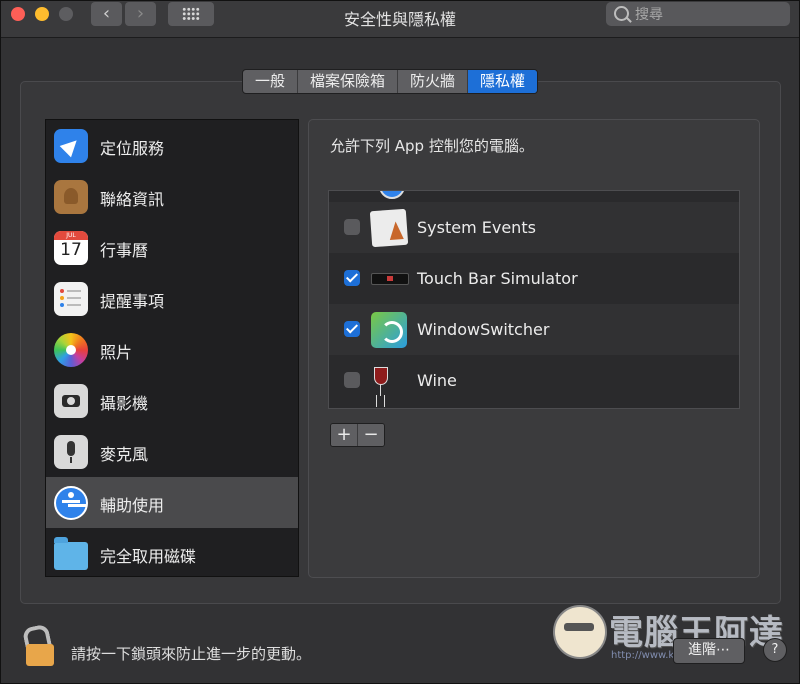 This screenshot has width=800, height=684. I want to click on help-button: ?, so click(775, 650).